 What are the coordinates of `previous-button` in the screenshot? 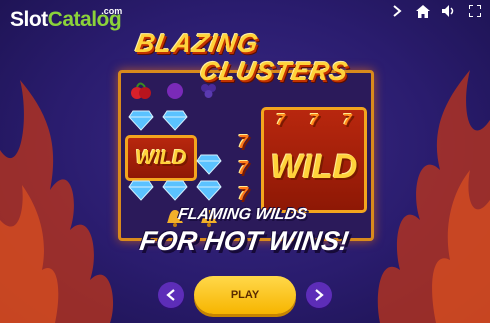 It's located at (171, 295).